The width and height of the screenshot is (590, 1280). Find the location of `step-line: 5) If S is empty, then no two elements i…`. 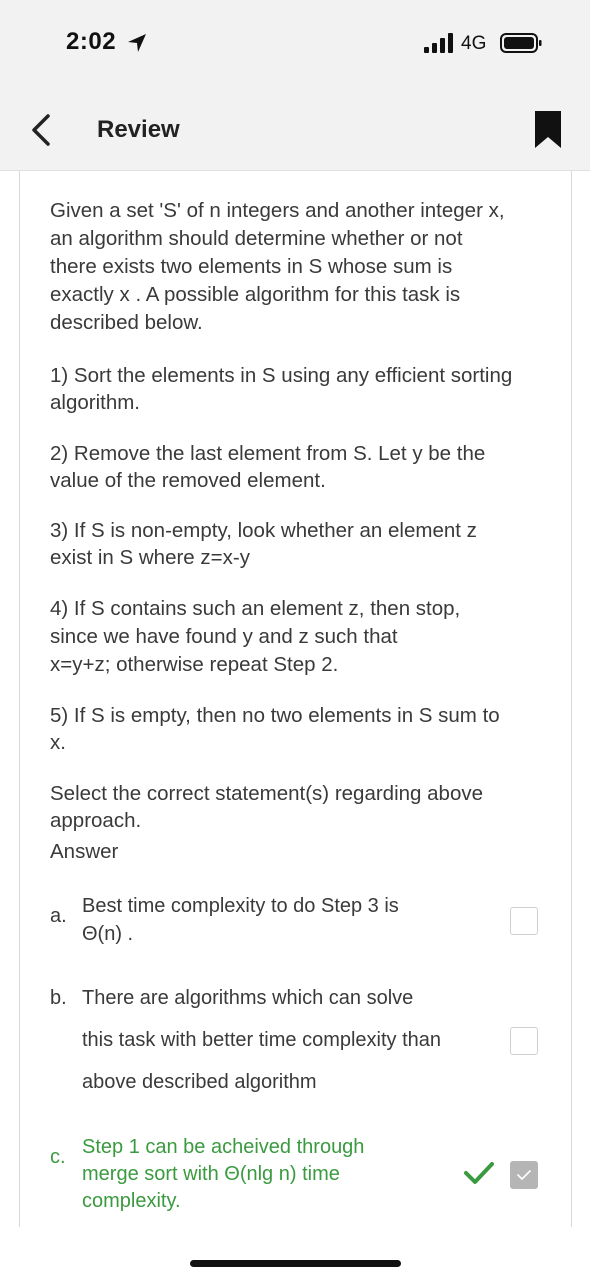

step-line: 5) If S is empty, then no two elements i… is located at coordinates (275, 715).